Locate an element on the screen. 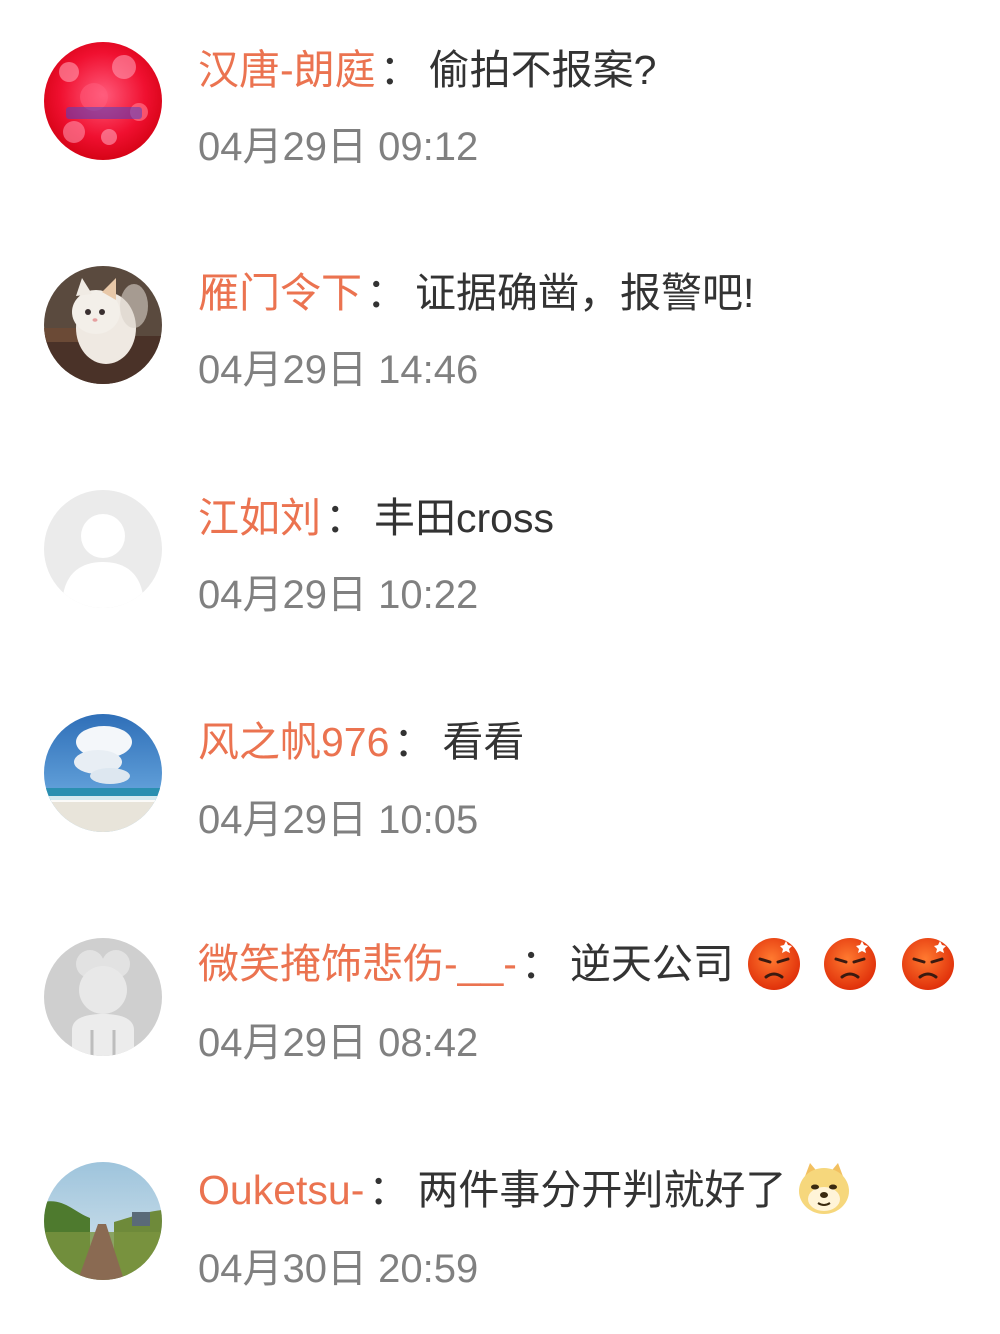  comment-line: 江如刘： 丰田cross is located at coordinates (376, 518).